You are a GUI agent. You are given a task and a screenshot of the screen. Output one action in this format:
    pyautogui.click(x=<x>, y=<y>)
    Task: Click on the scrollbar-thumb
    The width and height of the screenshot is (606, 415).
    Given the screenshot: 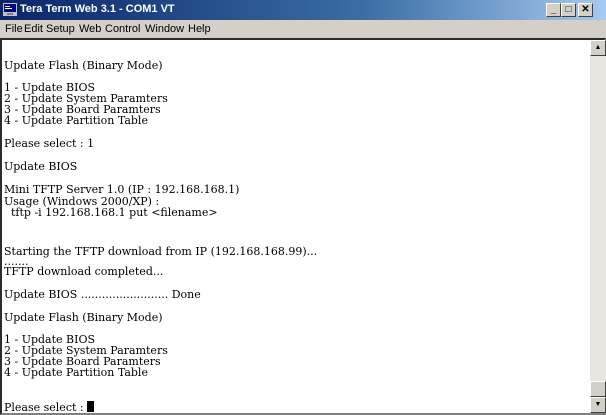 What is the action you would take?
    pyautogui.click(x=598, y=389)
    